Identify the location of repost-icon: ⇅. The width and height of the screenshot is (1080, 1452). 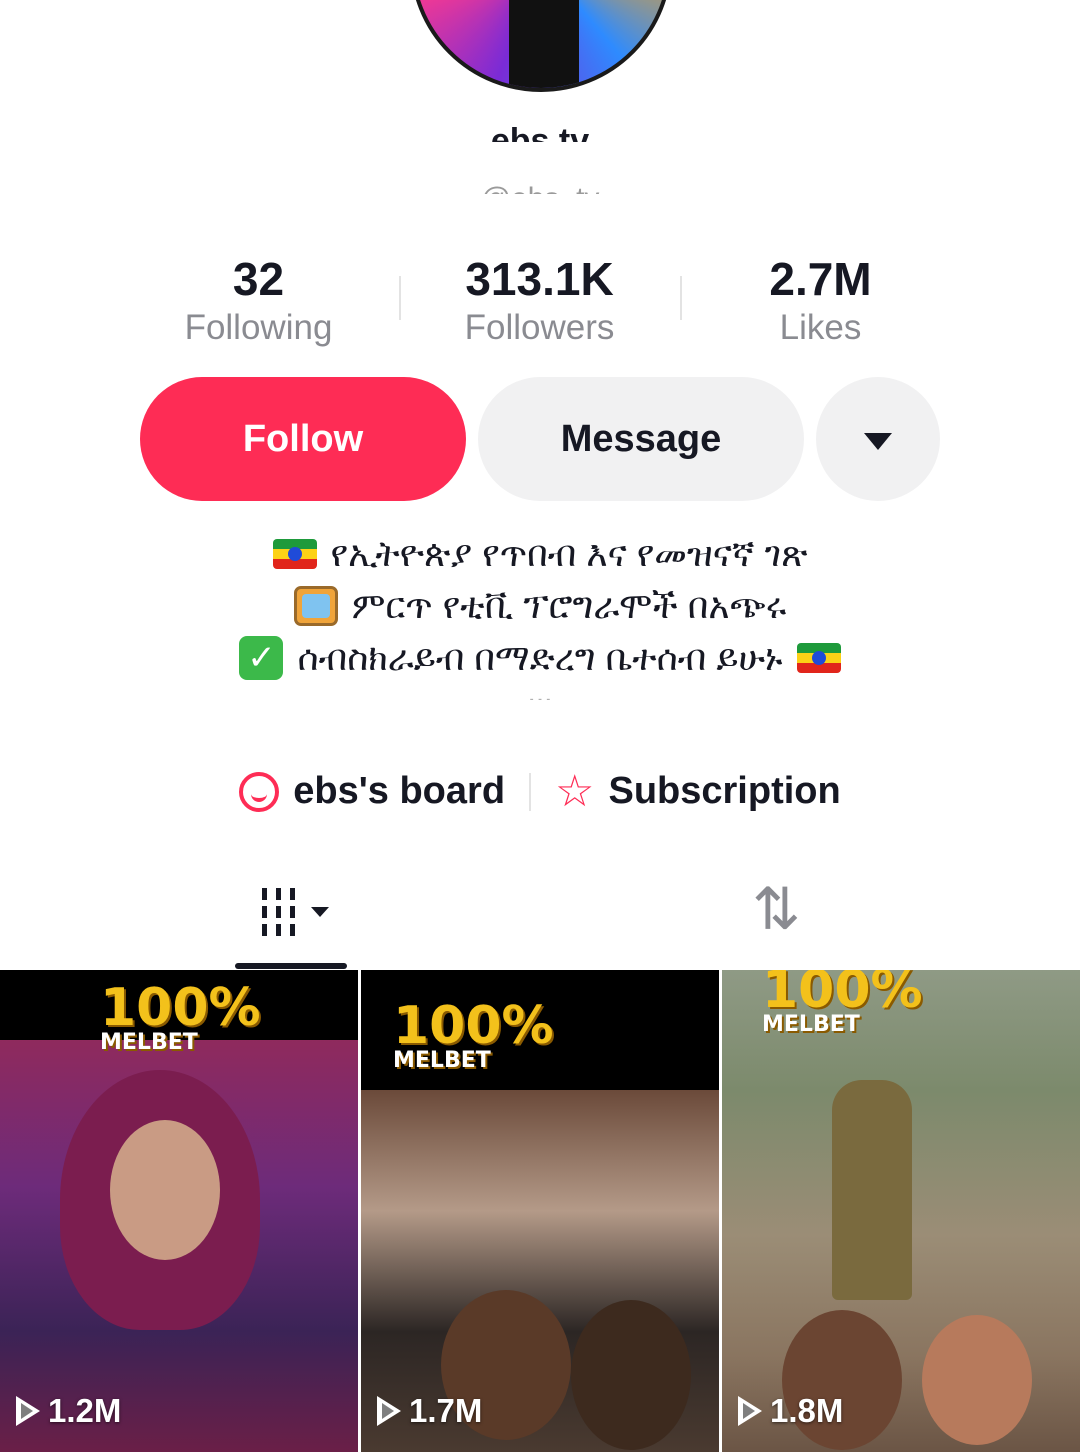
(776, 910).